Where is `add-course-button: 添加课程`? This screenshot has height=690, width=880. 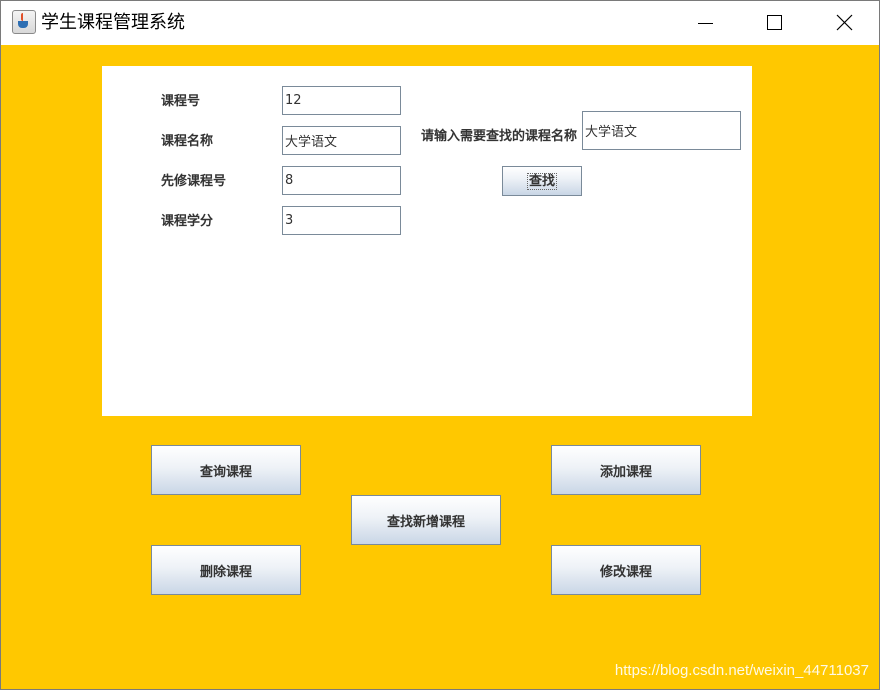 add-course-button: 添加课程 is located at coordinates (626, 470).